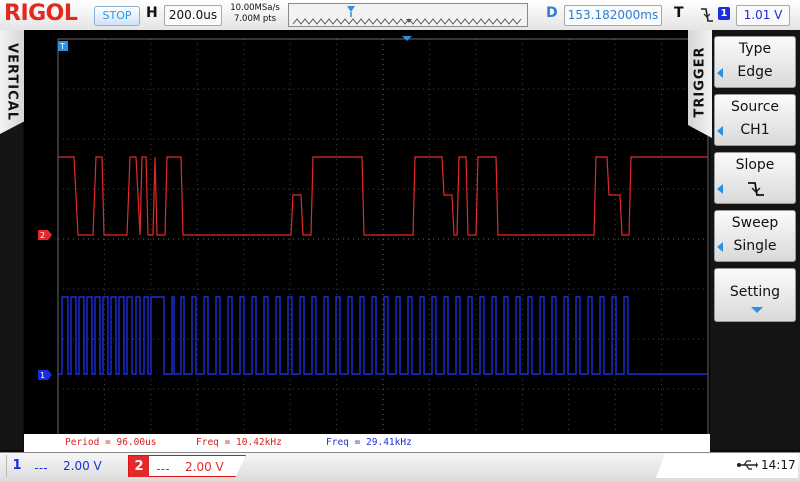 The image size is (800, 481). What do you see at coordinates (42, 235) in the screenshot?
I see `svg-text: 2` at bounding box center [42, 235].